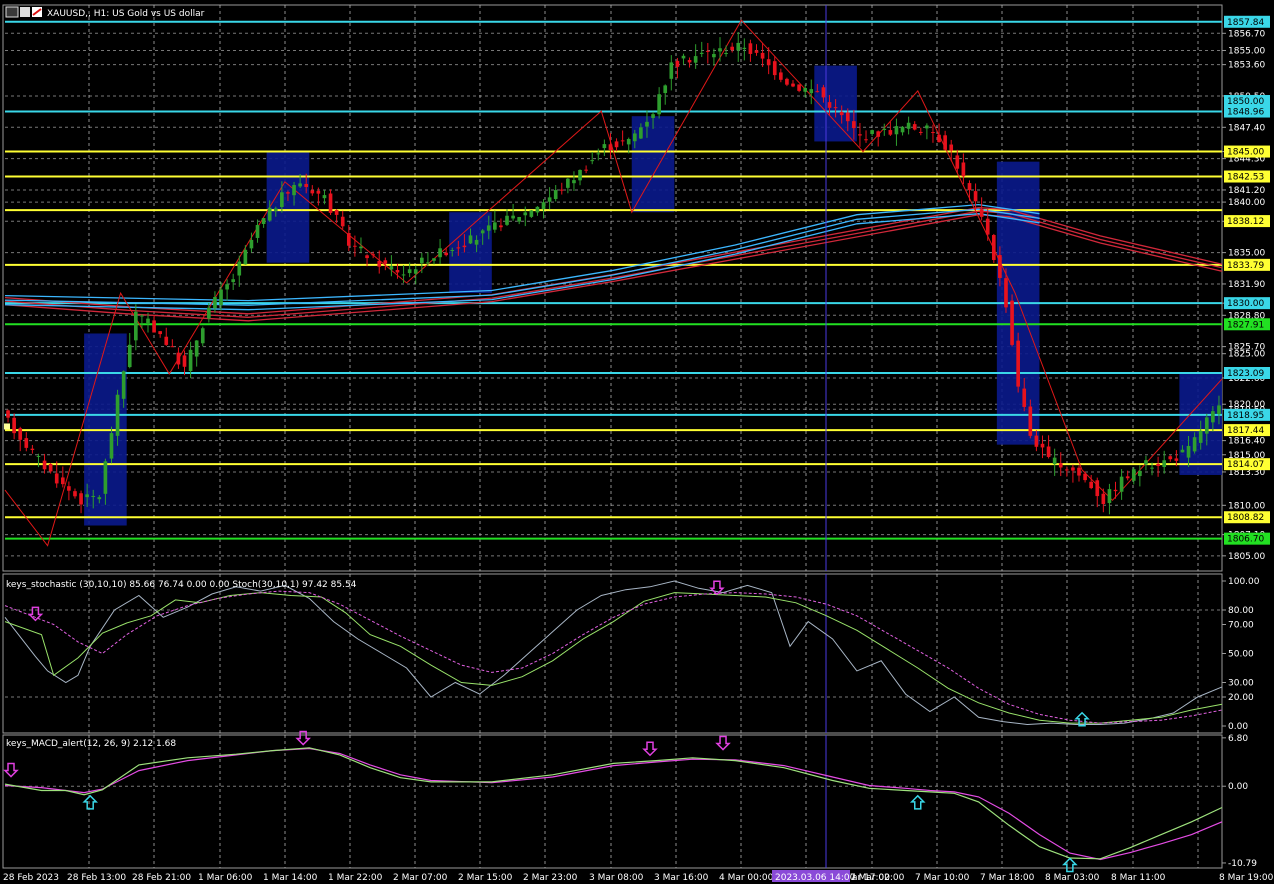 The width and height of the screenshot is (1274, 884). I want to click on level-price-label: 1827.91, so click(1245, 325).